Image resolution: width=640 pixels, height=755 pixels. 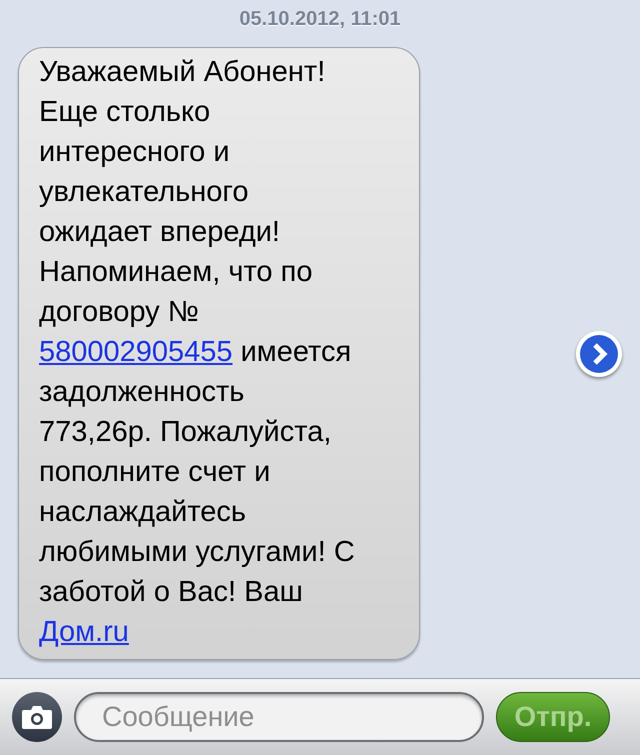 I want to click on chevron-right-icon, so click(x=599, y=353).